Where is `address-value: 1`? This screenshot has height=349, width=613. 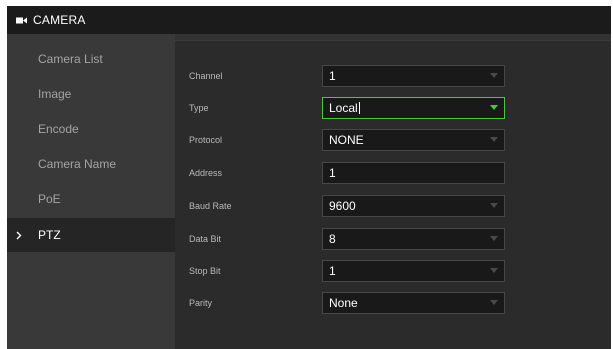
address-value: 1 is located at coordinates (332, 173).